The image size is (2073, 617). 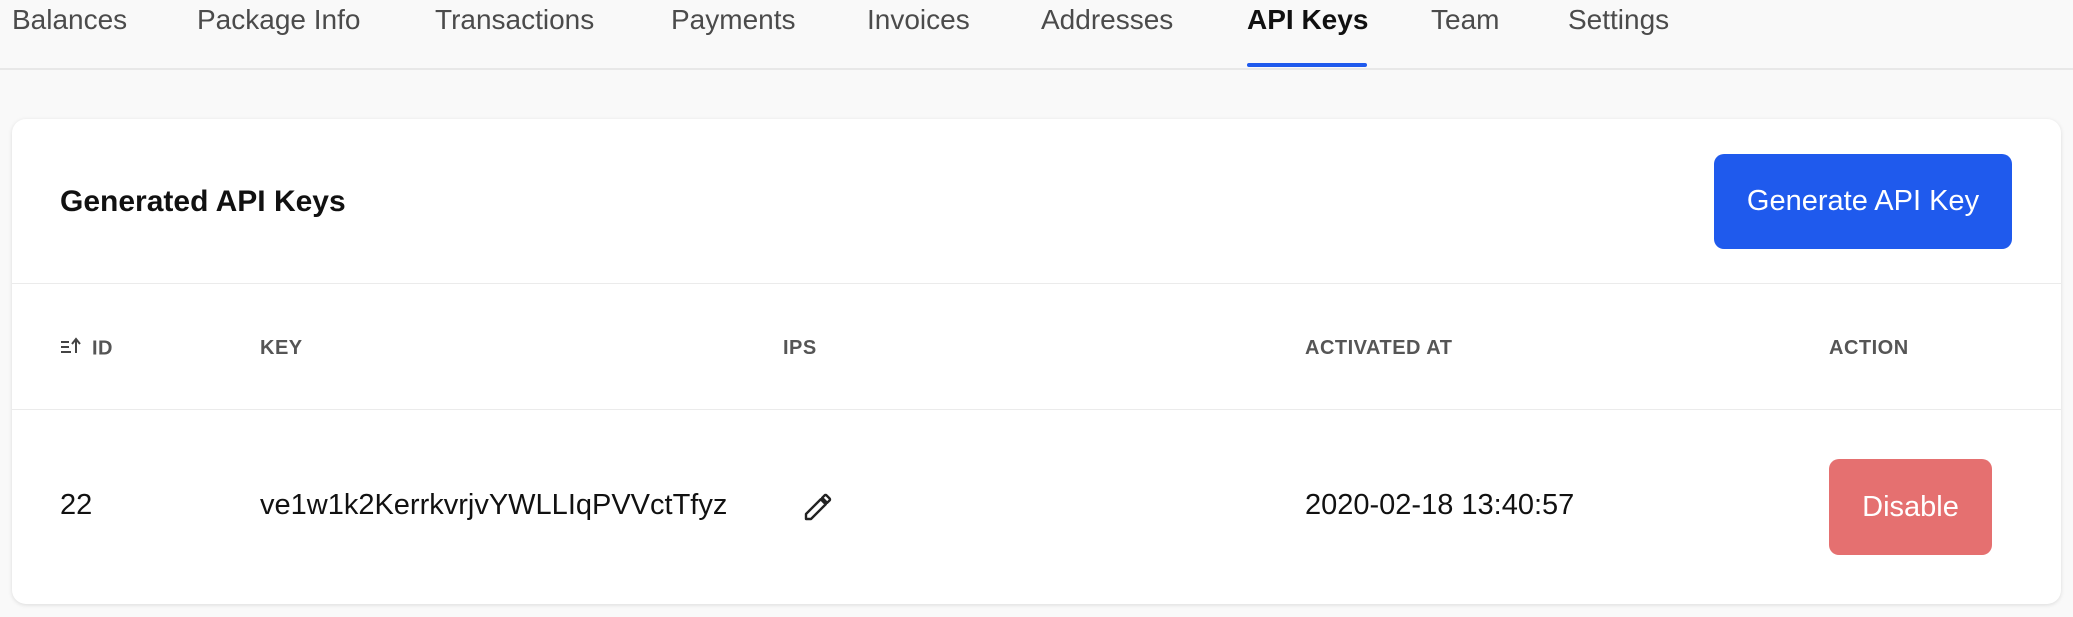 I want to click on generate-api-key-button: Generate API Key, so click(x=1863, y=201).